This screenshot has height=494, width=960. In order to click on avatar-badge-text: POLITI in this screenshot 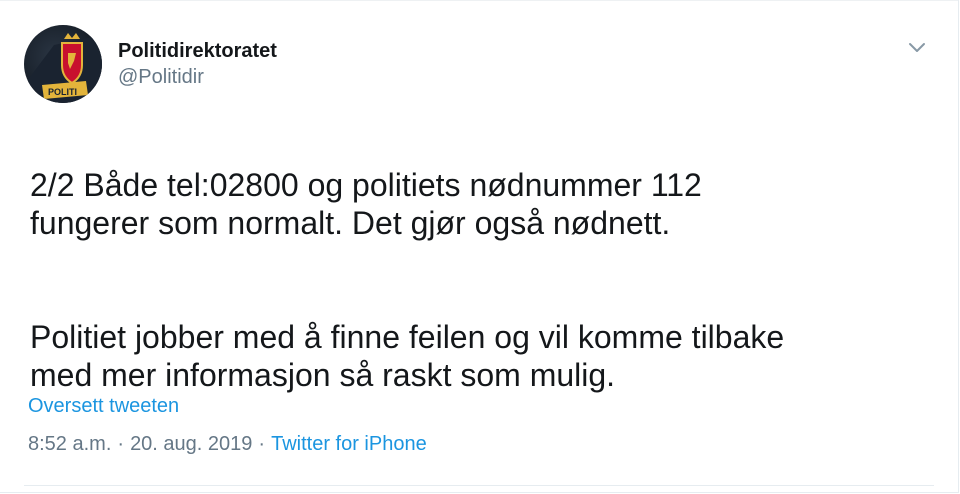, I will do `click(62, 92)`.